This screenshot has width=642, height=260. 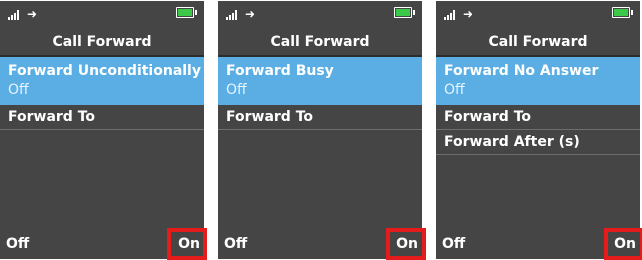 I want to click on menu-item-label: Forward Unconditionally, so click(x=104, y=71).